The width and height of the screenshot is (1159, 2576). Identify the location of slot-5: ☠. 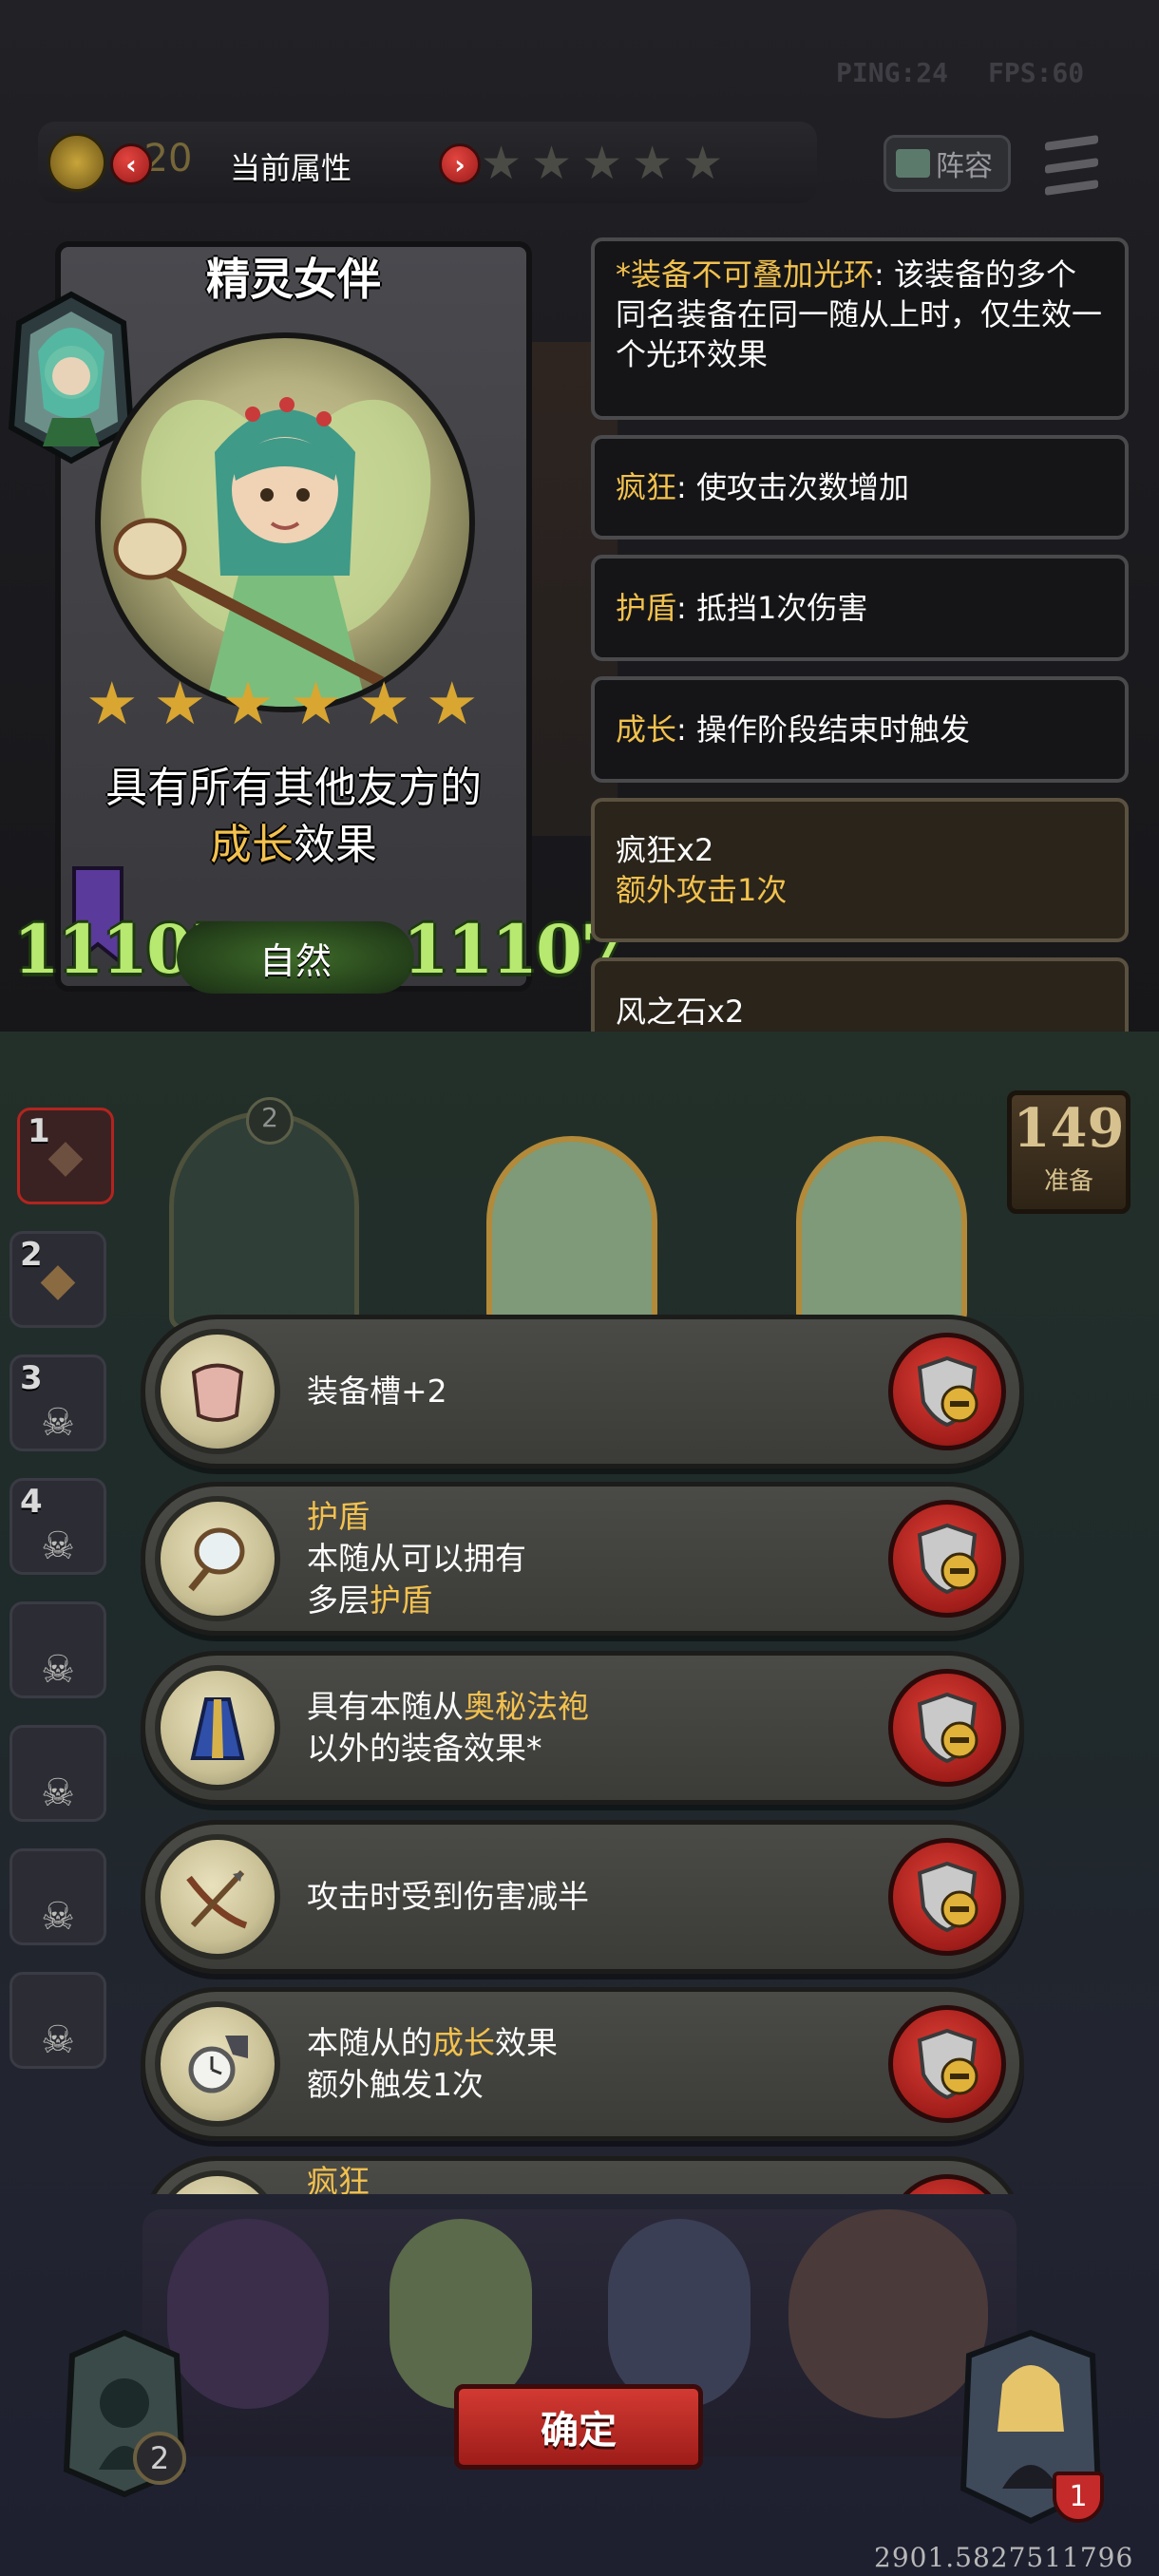
(58, 1649).